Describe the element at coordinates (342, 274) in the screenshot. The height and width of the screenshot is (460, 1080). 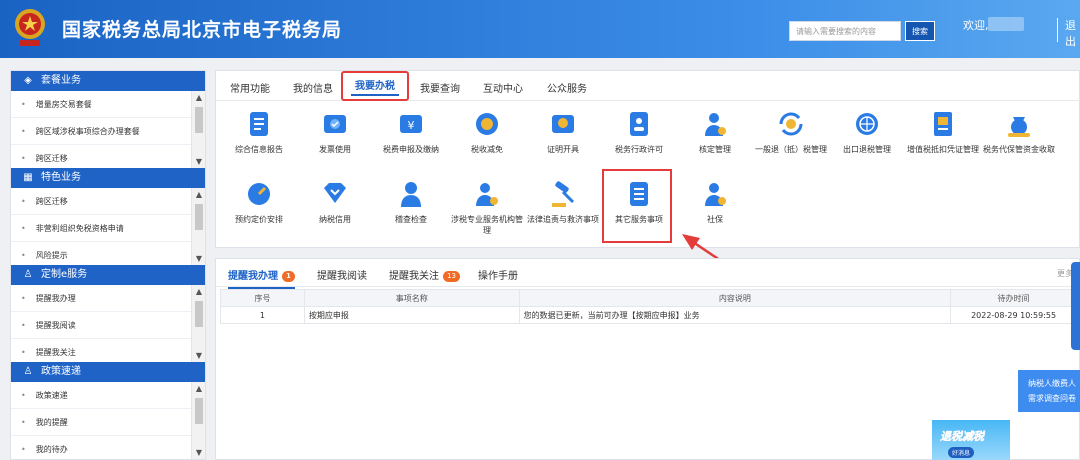
I see `tab-remind-read: 提醒我阅读` at that location.